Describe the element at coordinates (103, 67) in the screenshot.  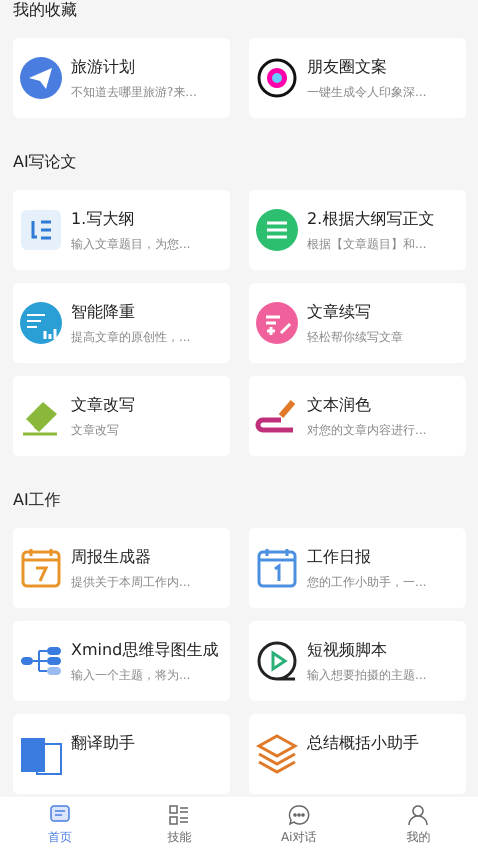
I see `tool-title: 旅游计划` at that location.